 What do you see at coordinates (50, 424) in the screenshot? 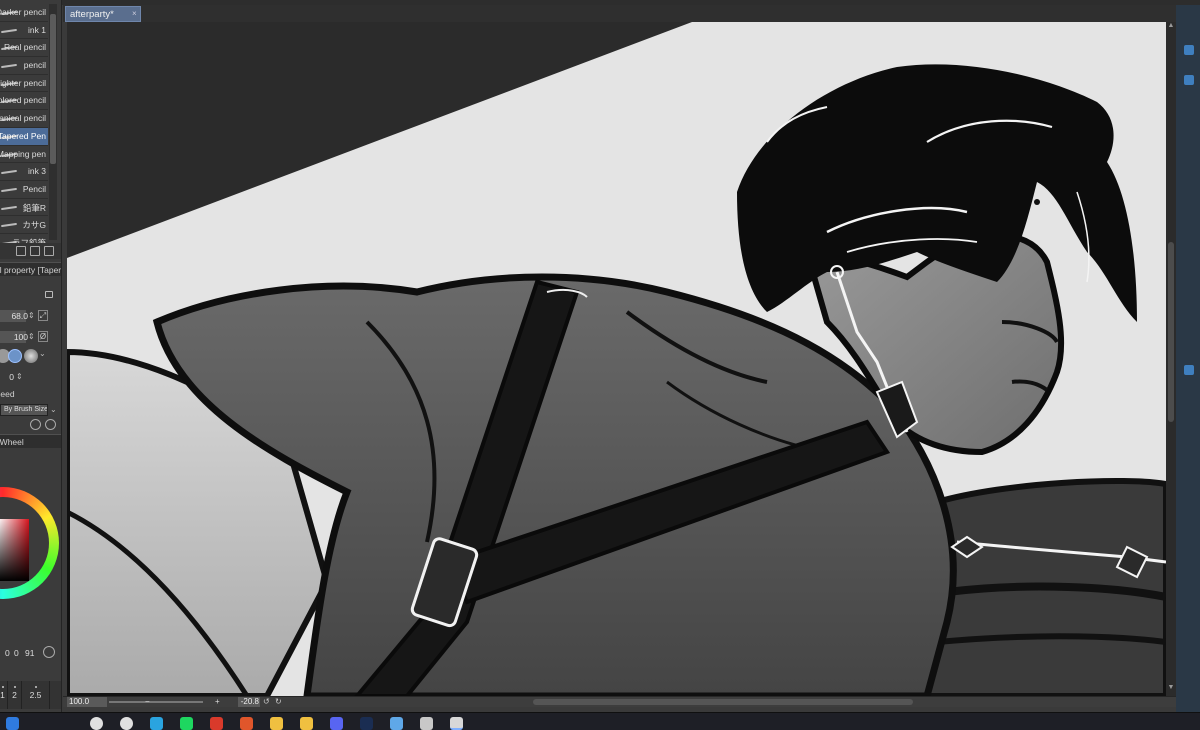
I see `tool-detail-icon` at bounding box center [50, 424].